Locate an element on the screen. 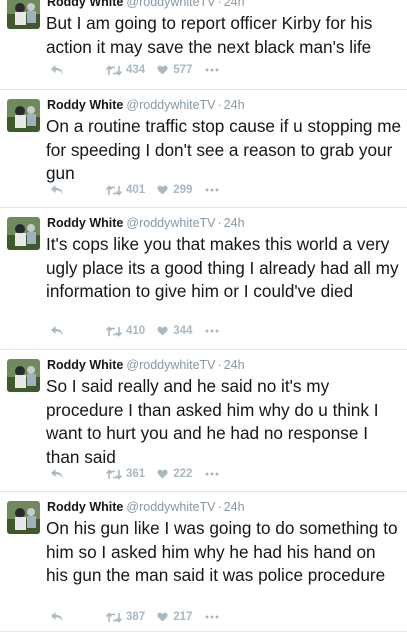 This screenshot has height=632, width=407. tweet-actions: 410 344 is located at coordinates (133, 331).